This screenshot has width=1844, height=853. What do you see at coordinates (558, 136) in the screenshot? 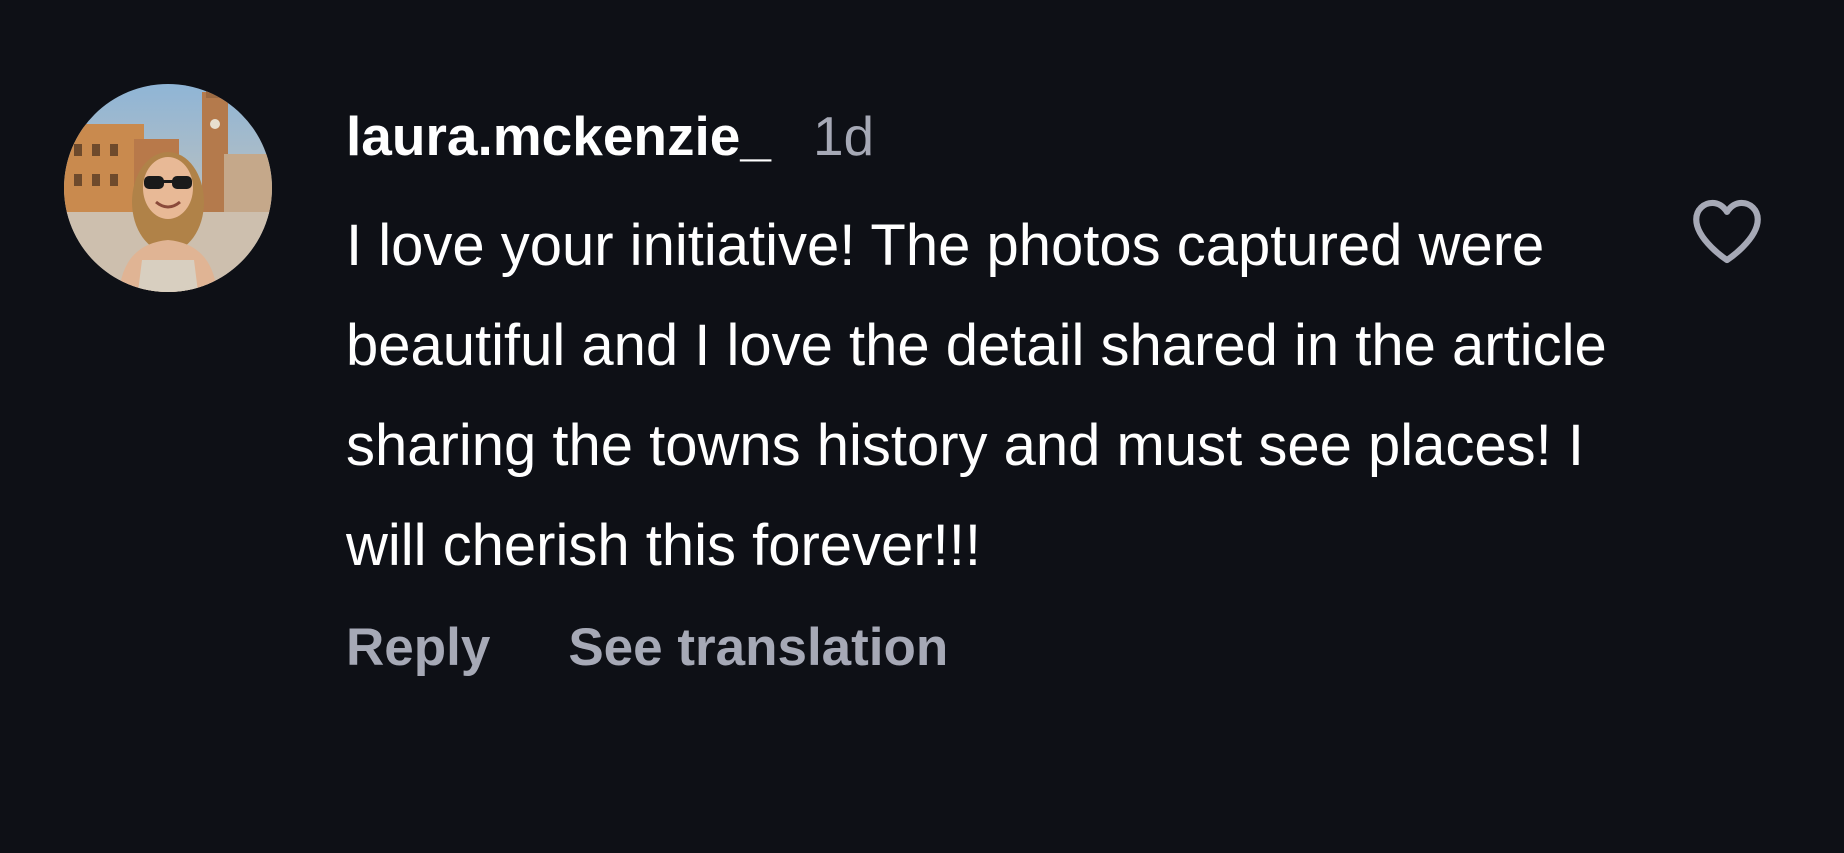
I see `username: laura.mckenzie_` at bounding box center [558, 136].